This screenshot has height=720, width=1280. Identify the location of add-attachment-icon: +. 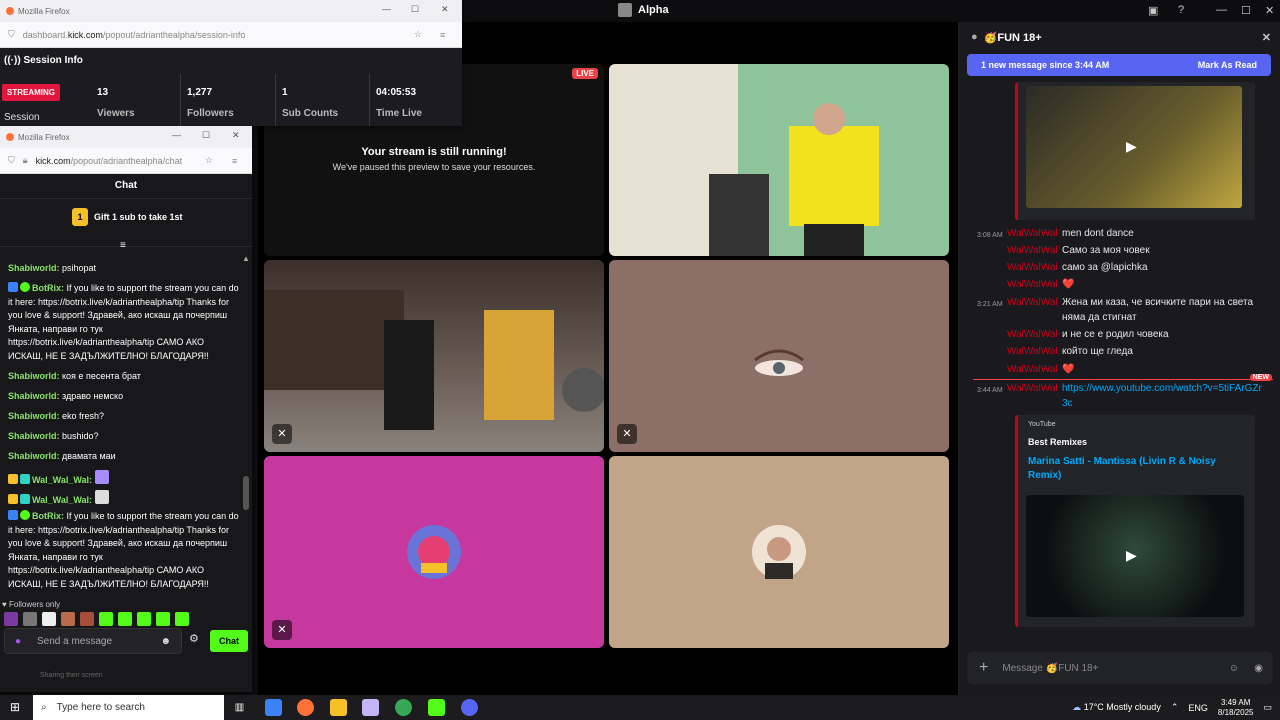
(983, 668).